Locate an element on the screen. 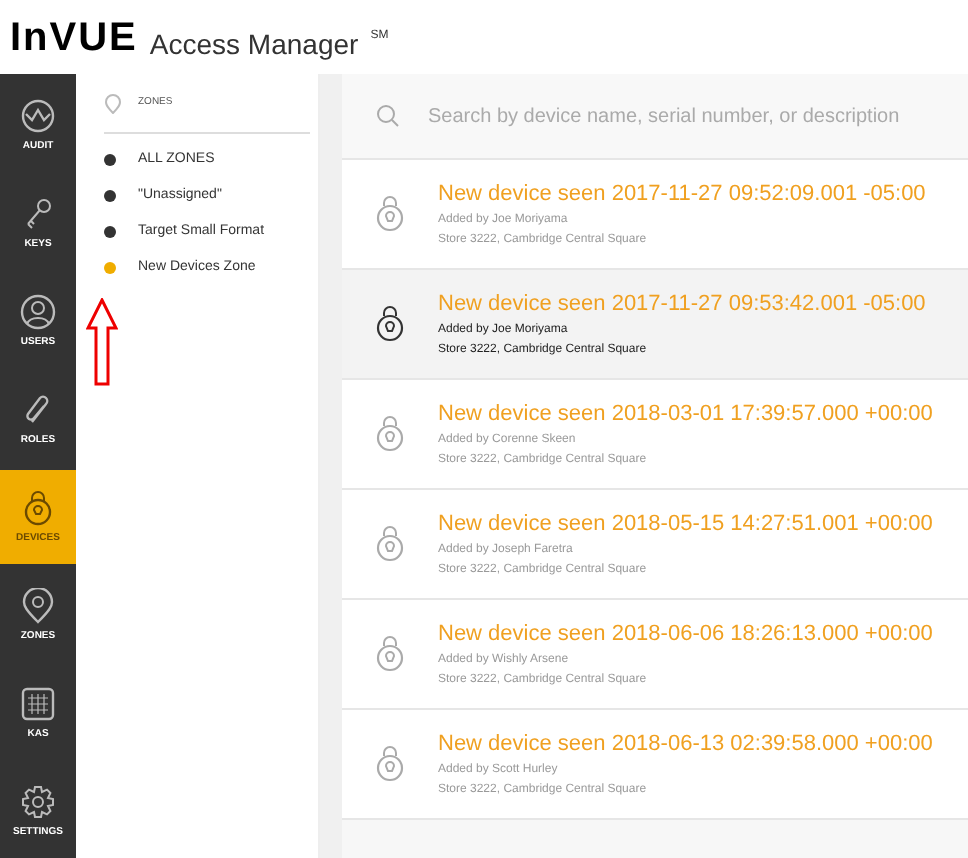 Image resolution: width=968 pixels, height=858 pixels. location-pin-icon is located at coordinates (38, 606).